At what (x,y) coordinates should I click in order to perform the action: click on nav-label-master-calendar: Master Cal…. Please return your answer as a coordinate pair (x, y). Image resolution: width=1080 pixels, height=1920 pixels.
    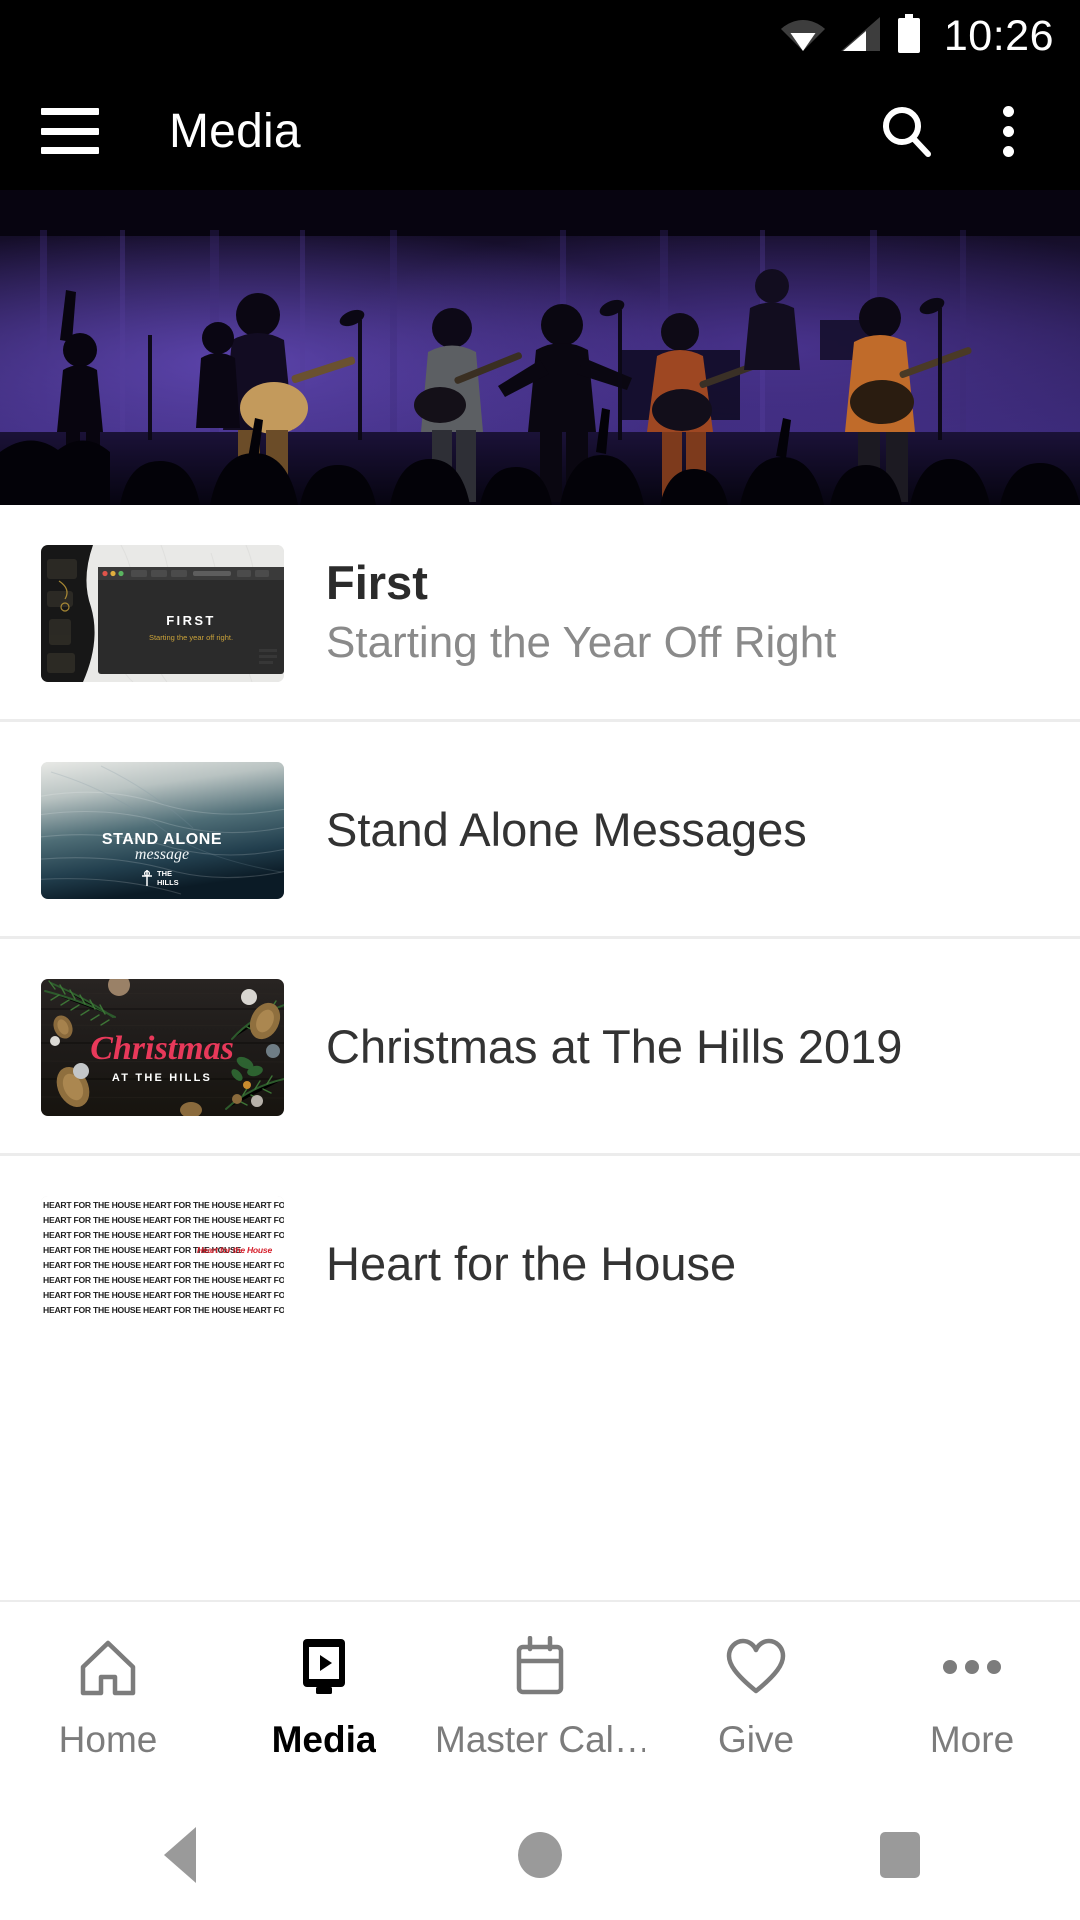
    Looking at the image, I should click on (540, 1739).